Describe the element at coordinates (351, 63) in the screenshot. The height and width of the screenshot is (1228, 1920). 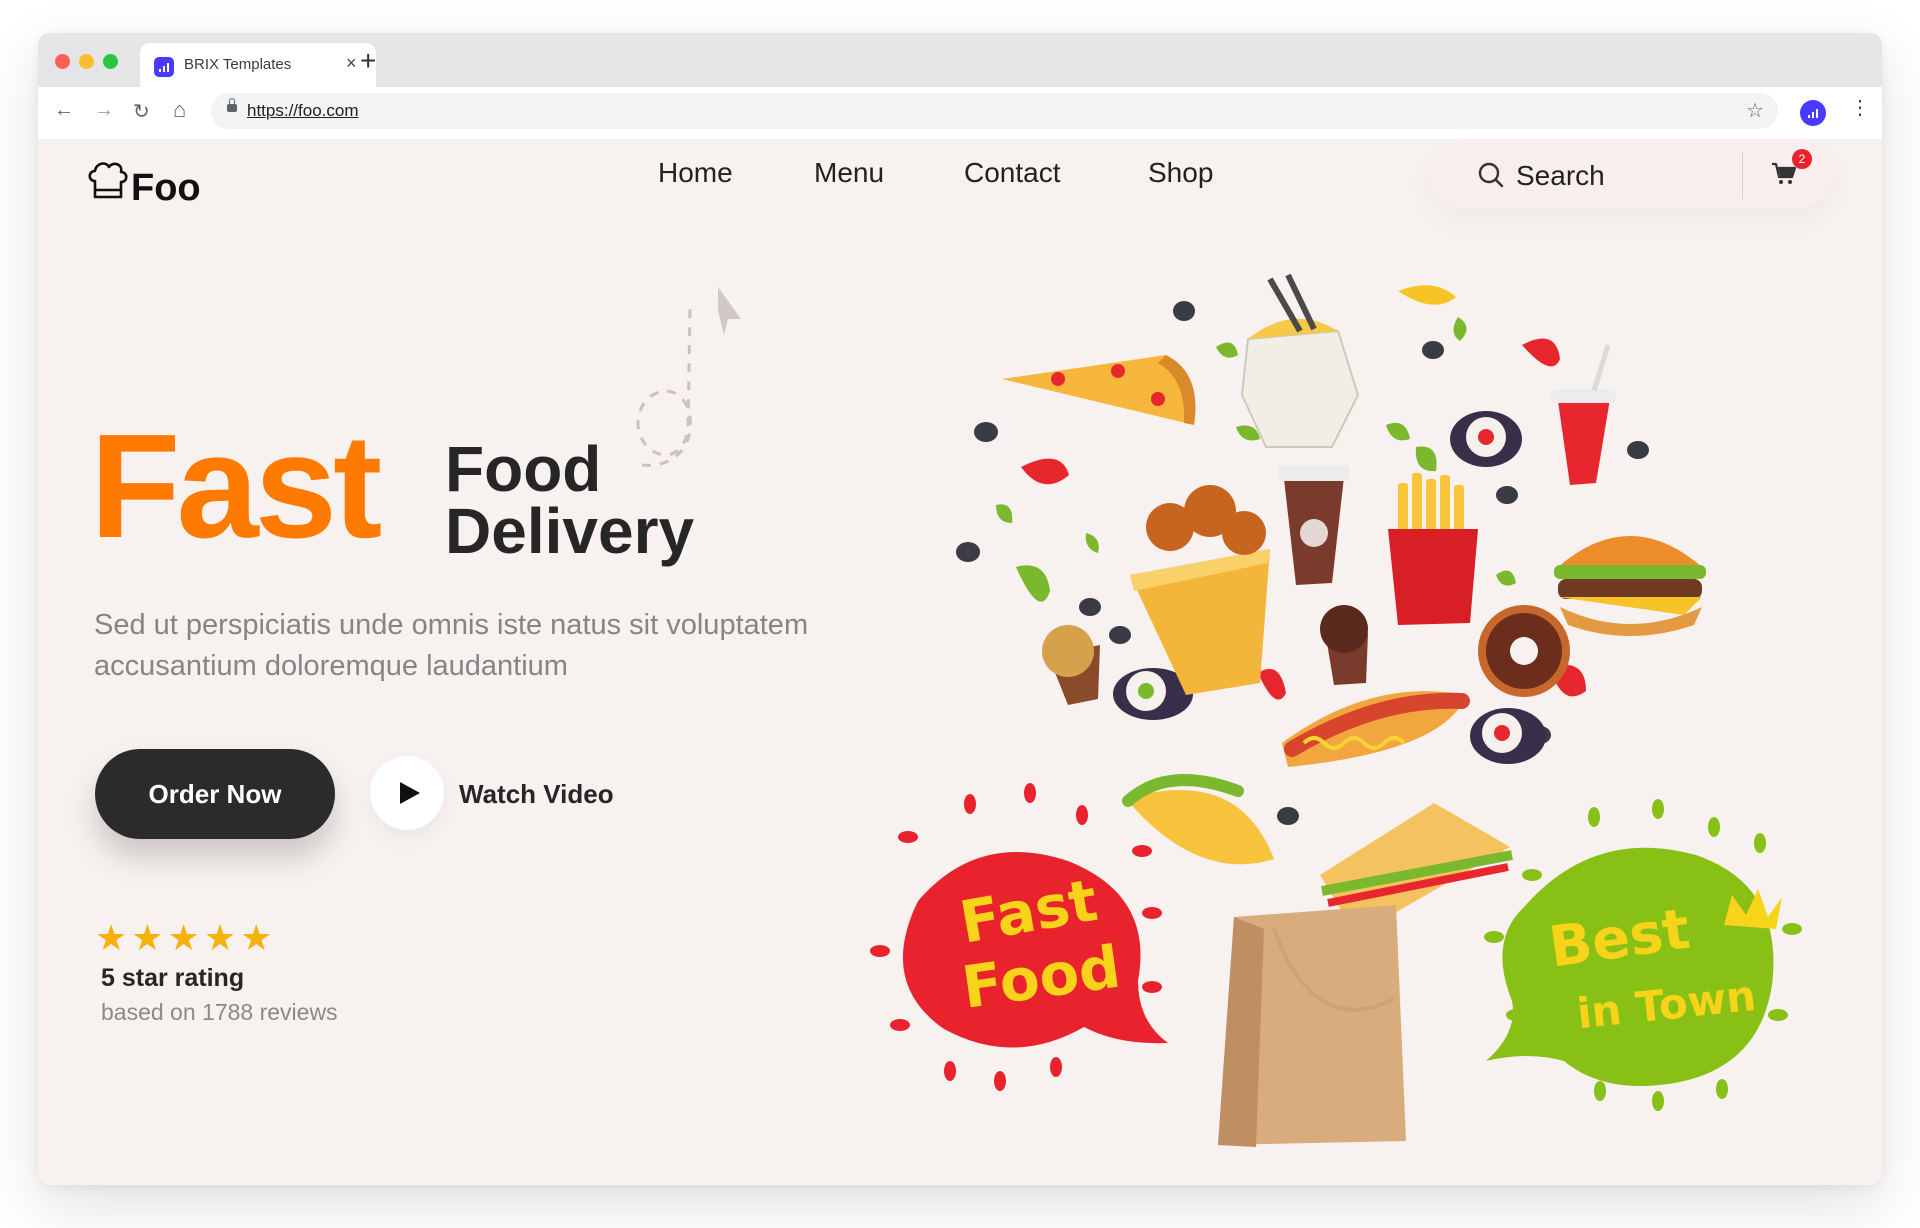
I see `tab-close-icon: ×` at that location.